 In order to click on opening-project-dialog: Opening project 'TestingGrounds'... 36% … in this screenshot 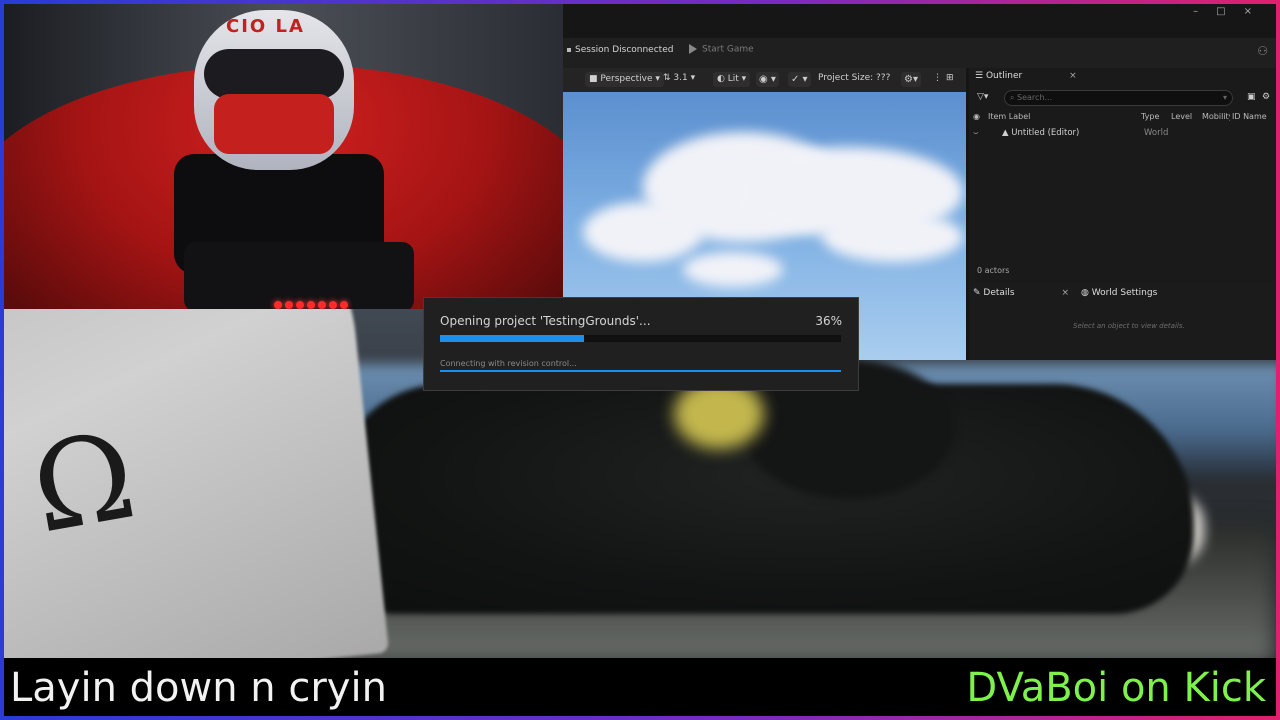, I will do `click(641, 344)`.